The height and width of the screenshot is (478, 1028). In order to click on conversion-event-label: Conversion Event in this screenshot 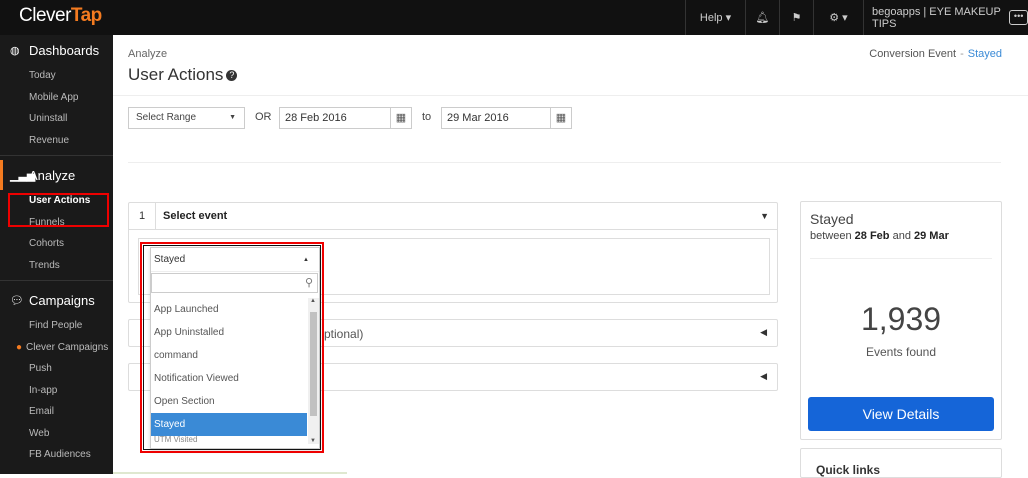, I will do `click(913, 54)`.